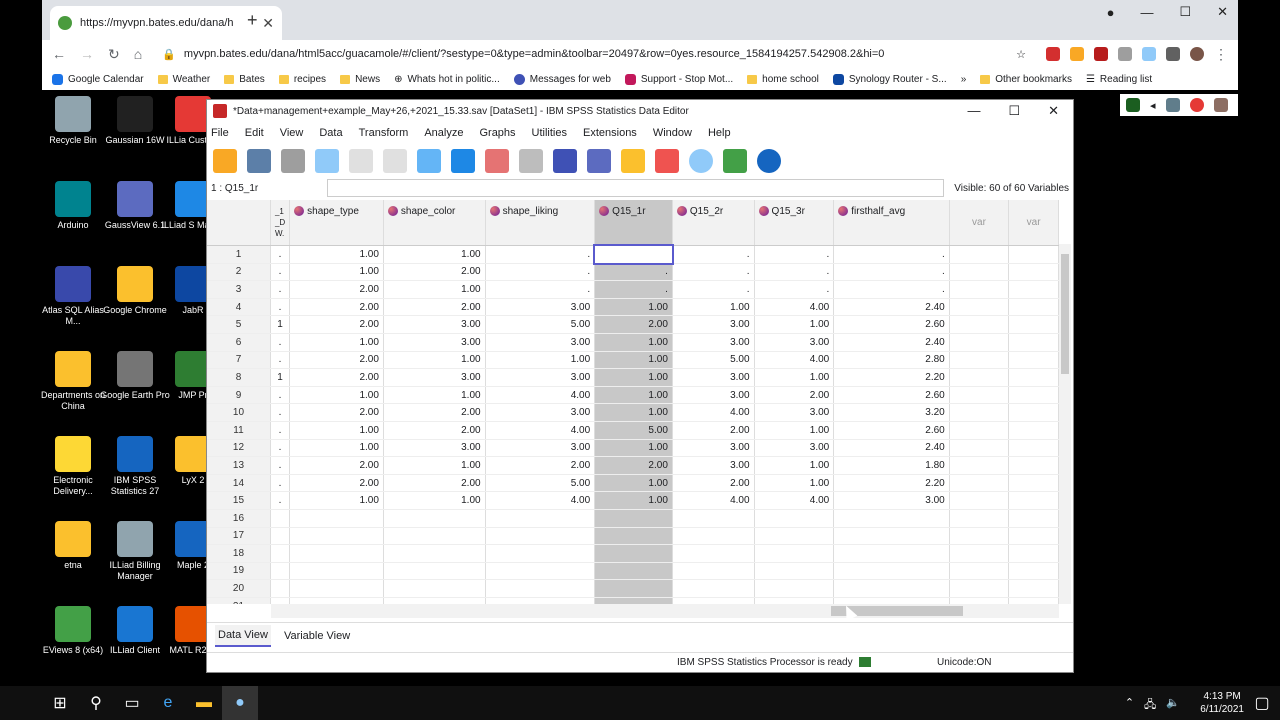  I want to click on column-header: firsthalf_avg, so click(891, 223).